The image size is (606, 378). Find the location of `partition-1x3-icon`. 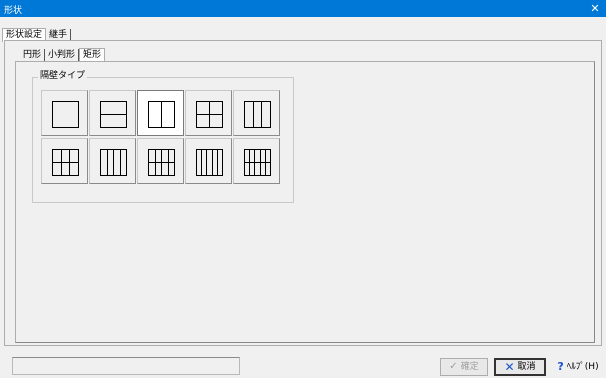

partition-1x3-icon is located at coordinates (257, 114).